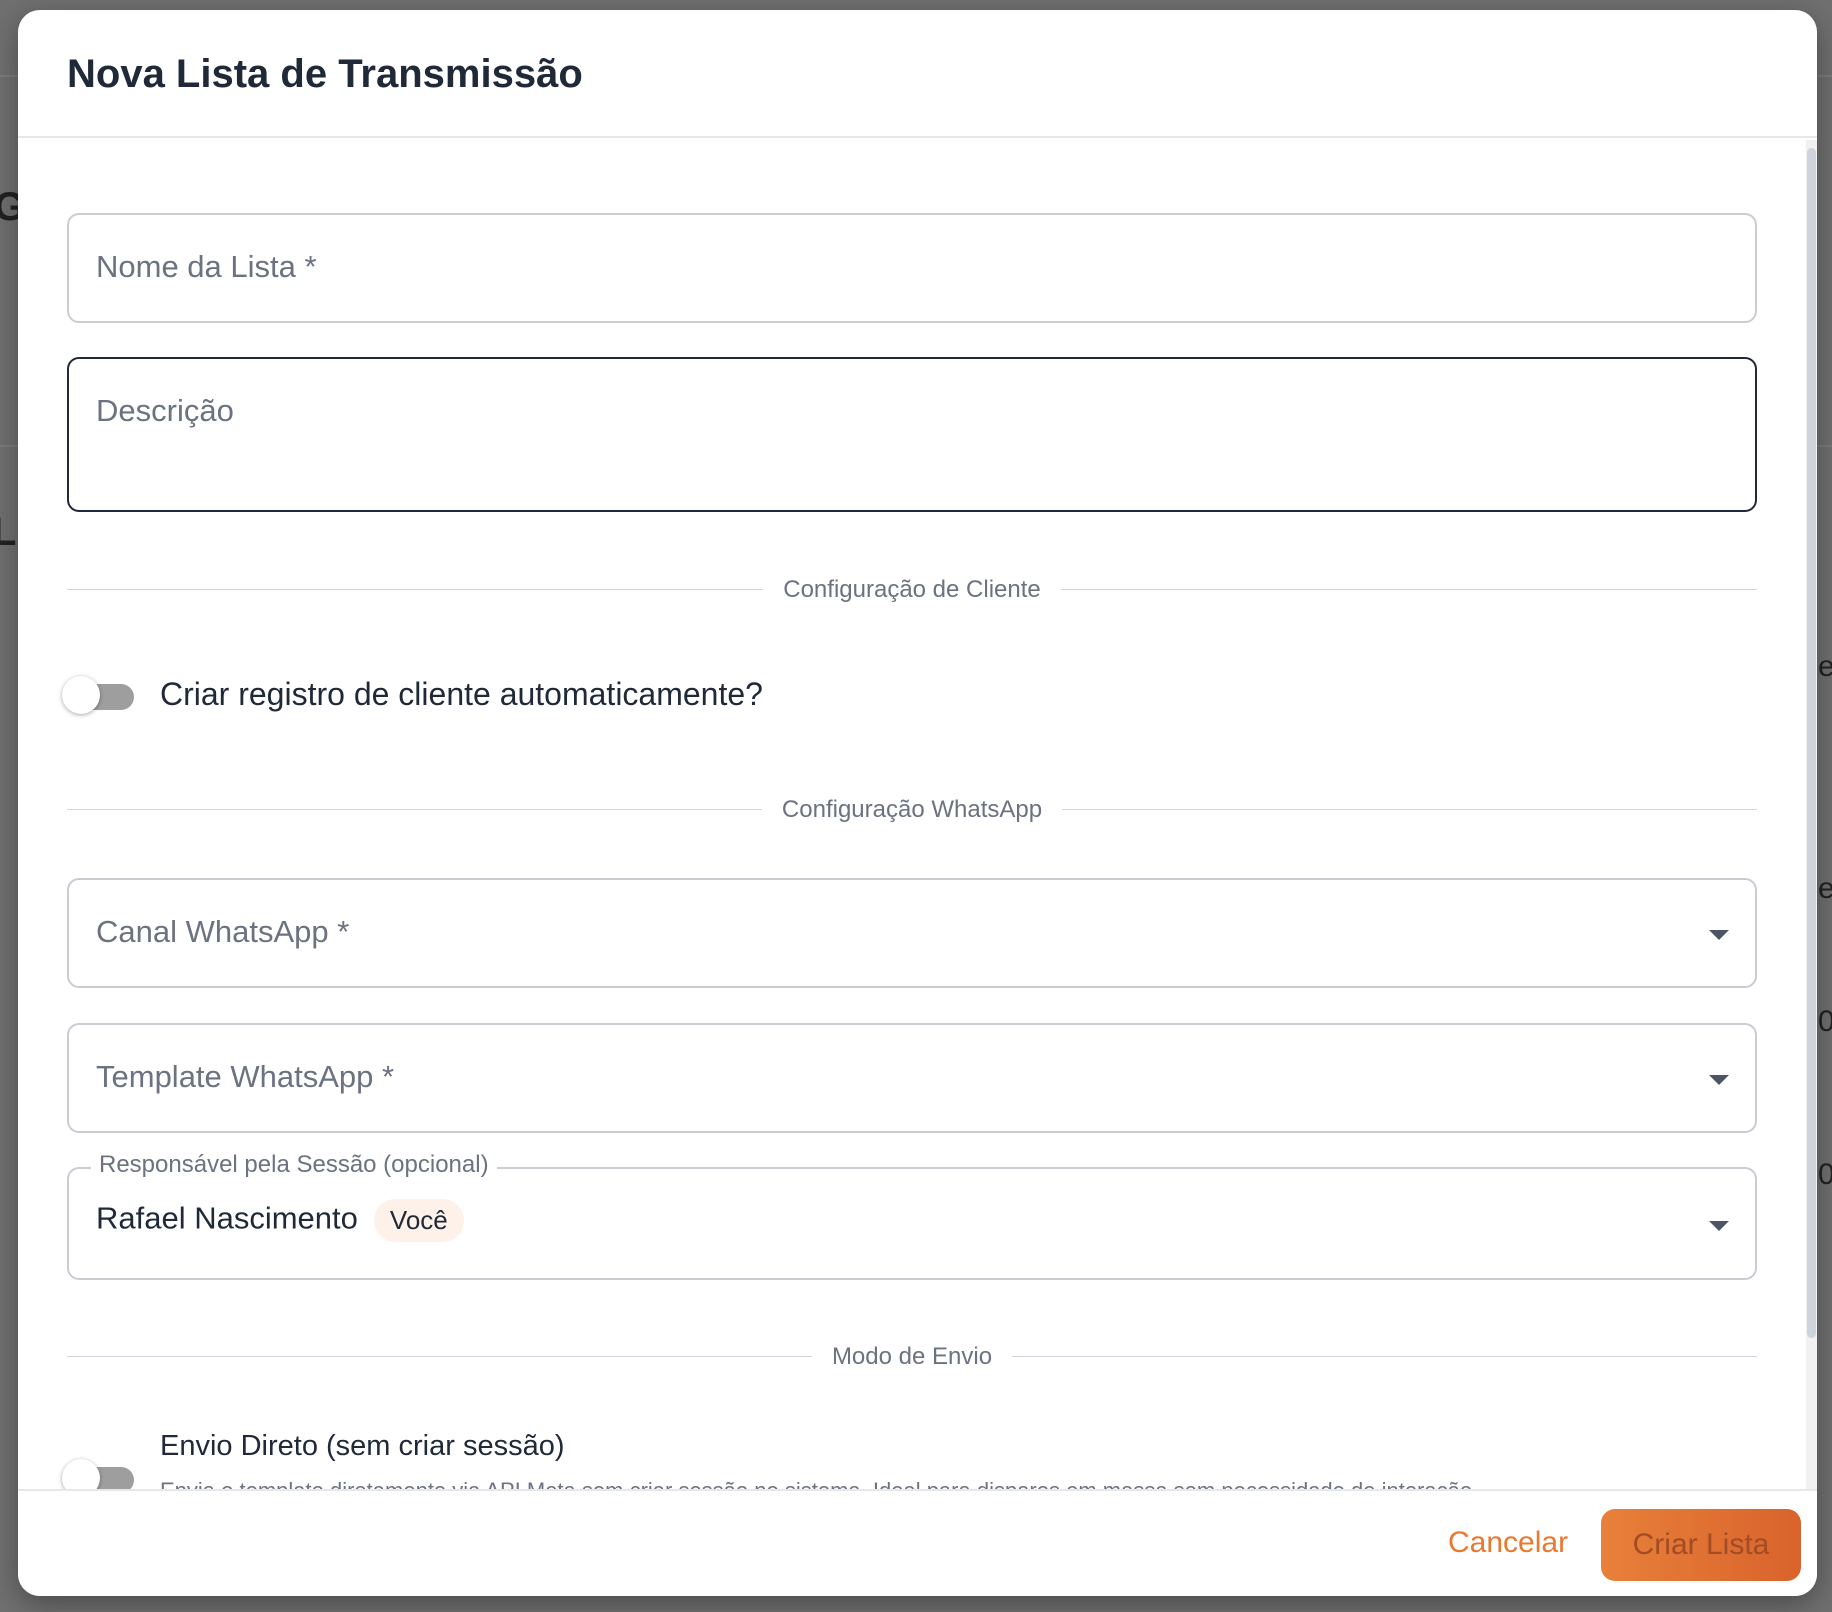 Image resolution: width=1832 pixels, height=1612 pixels. I want to click on whatsapp-template-select: Template WhatsApp *, so click(912, 1078).